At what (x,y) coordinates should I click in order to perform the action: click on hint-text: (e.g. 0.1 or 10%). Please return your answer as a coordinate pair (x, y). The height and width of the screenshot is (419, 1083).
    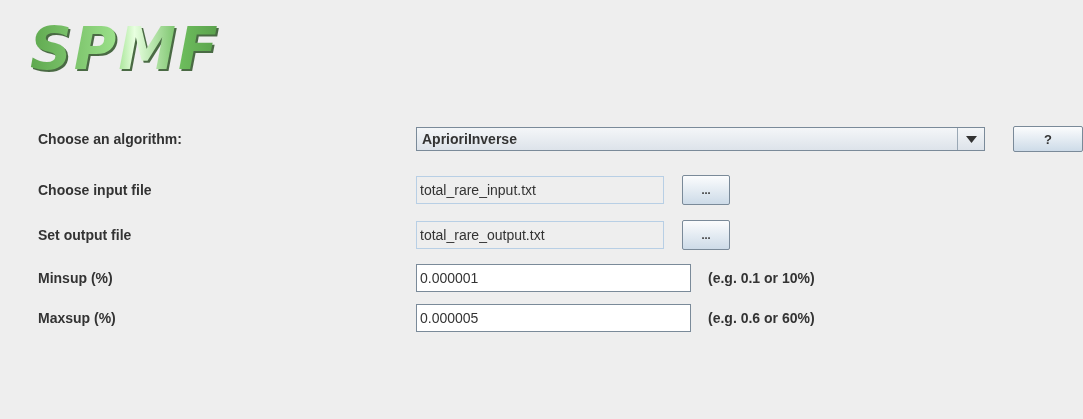
    Looking at the image, I should click on (761, 278).